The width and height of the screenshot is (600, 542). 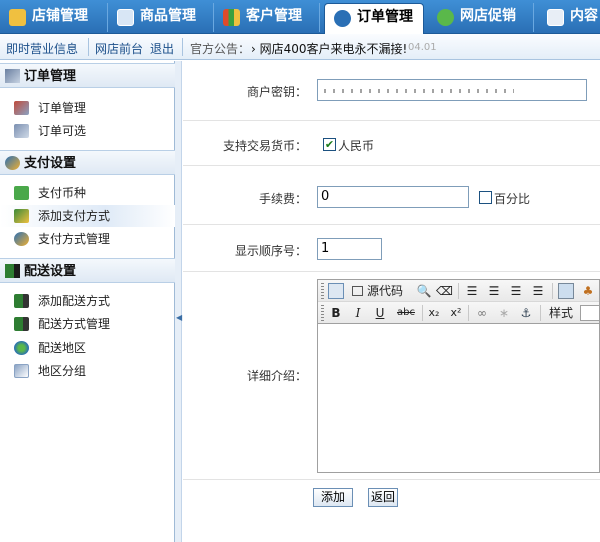 I want to click on top-nav: 店铺管理 商品管理 客户管理 订单管理 网店促销 内容, so click(x=300, y=17).